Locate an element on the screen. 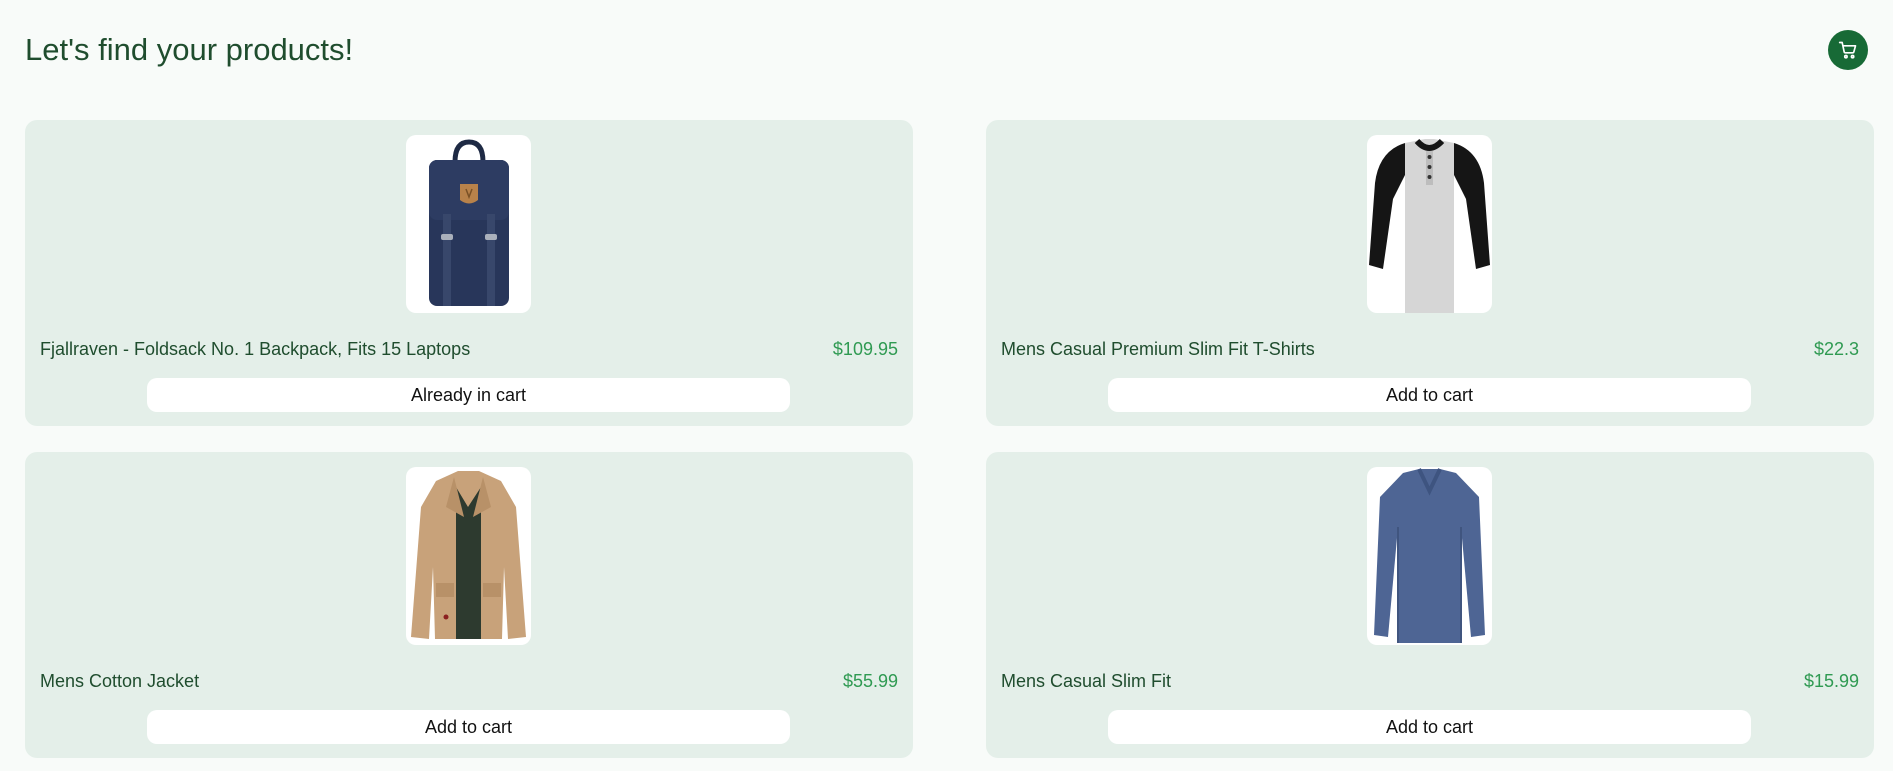  longsleeve-image is located at coordinates (1429, 555).